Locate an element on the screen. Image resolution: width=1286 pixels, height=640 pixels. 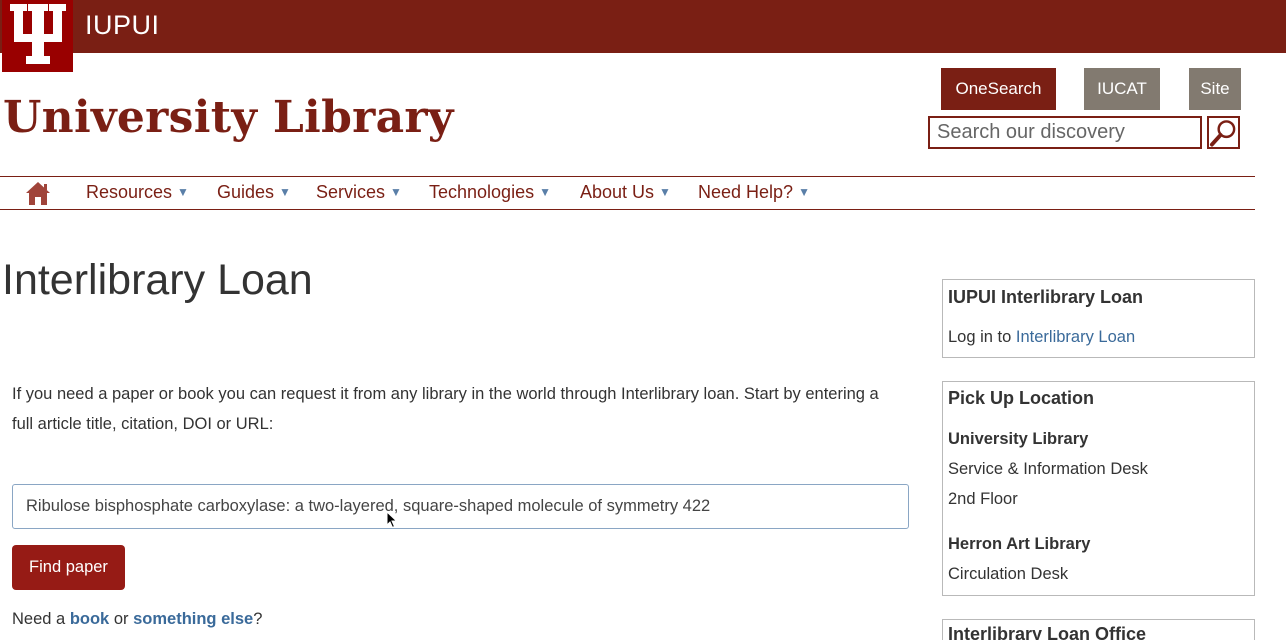
mouse-cursor-icon is located at coordinates (392, 520).